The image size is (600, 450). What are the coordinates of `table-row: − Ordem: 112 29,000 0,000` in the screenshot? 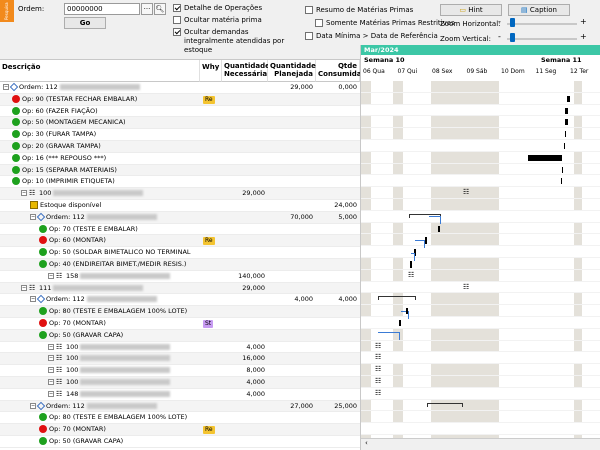 It's located at (180, 88).